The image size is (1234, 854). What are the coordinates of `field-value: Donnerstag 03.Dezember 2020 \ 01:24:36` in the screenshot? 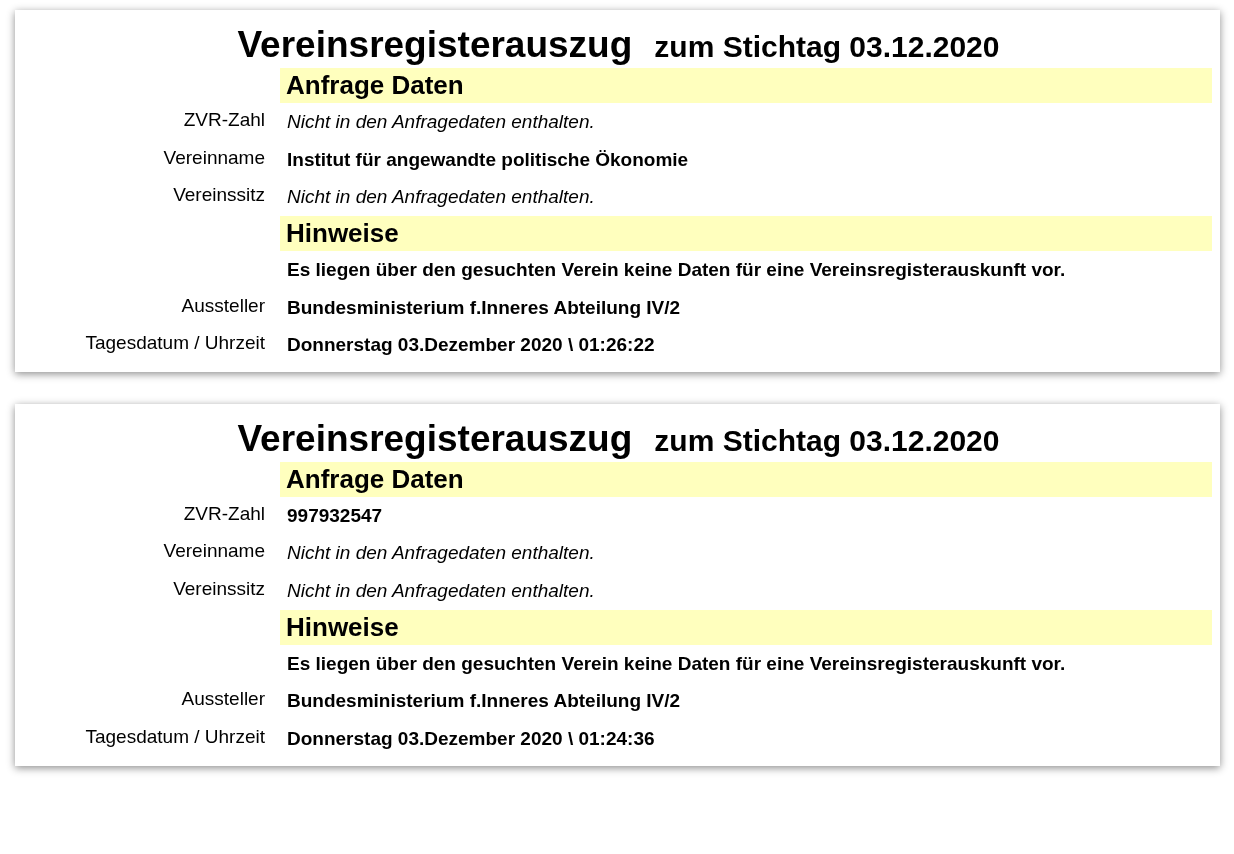 It's located at (471, 739).